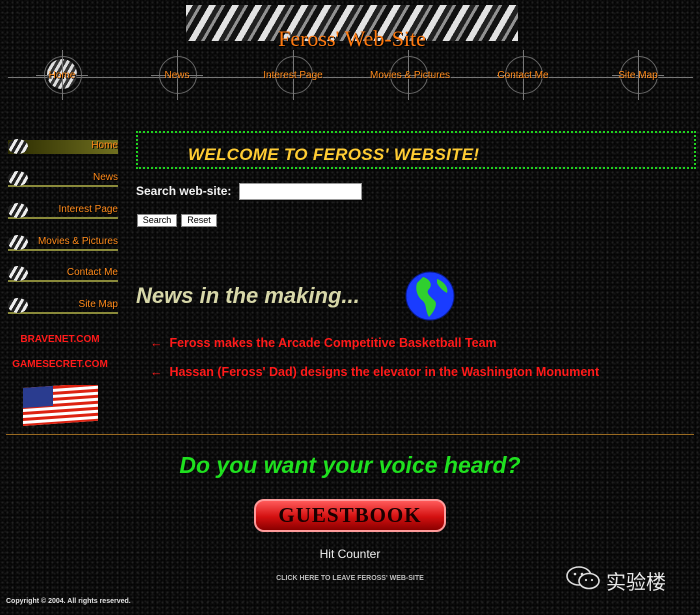 Image resolution: width=700 pixels, height=615 pixels. I want to click on top-nav-label: Movies & Pictures, so click(410, 75).